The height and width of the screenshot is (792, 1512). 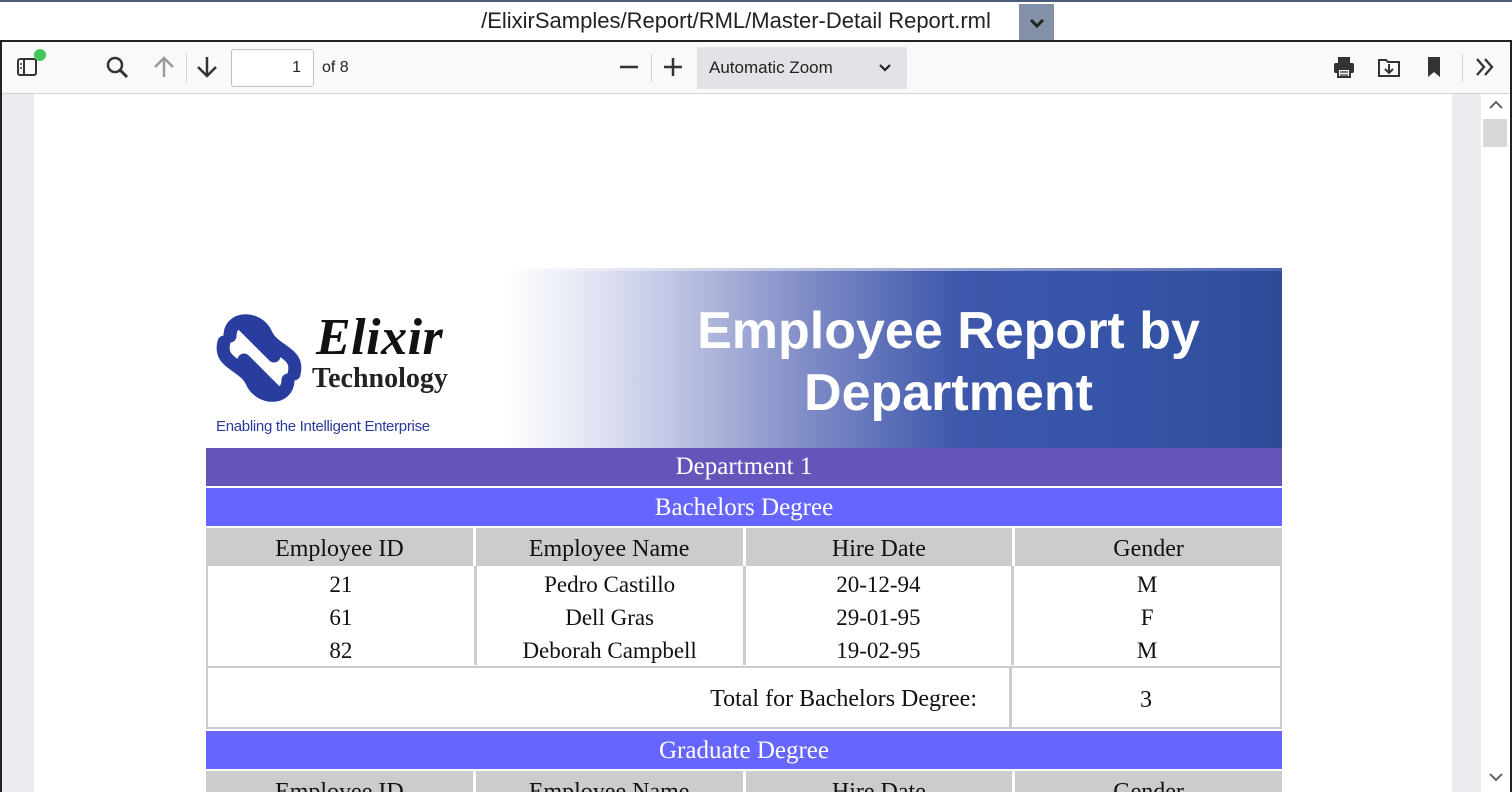 I want to click on cell-gender: F, so click(x=1147, y=617).